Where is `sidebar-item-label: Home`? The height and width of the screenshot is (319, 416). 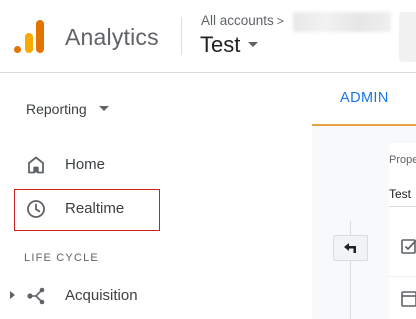
sidebar-item-label: Home is located at coordinates (85, 164).